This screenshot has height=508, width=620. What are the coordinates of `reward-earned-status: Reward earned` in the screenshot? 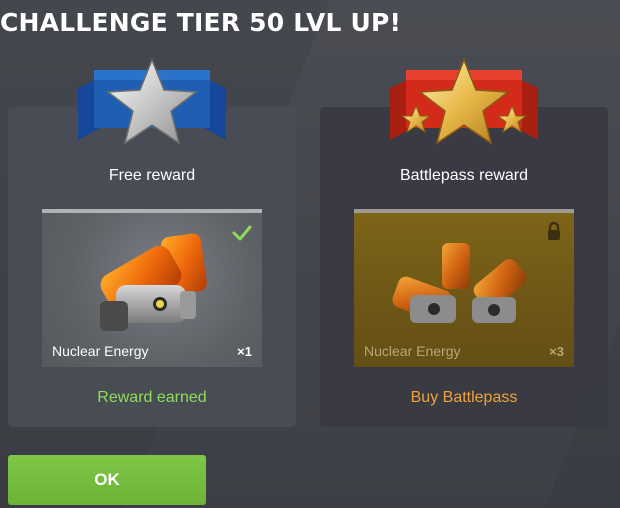 It's located at (152, 397).